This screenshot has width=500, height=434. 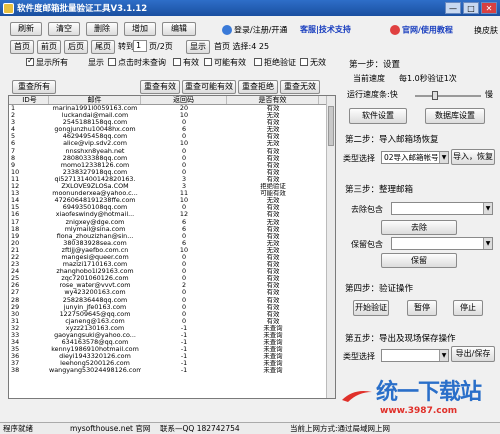 I want to click on maximize-button: □, so click(x=471, y=8).